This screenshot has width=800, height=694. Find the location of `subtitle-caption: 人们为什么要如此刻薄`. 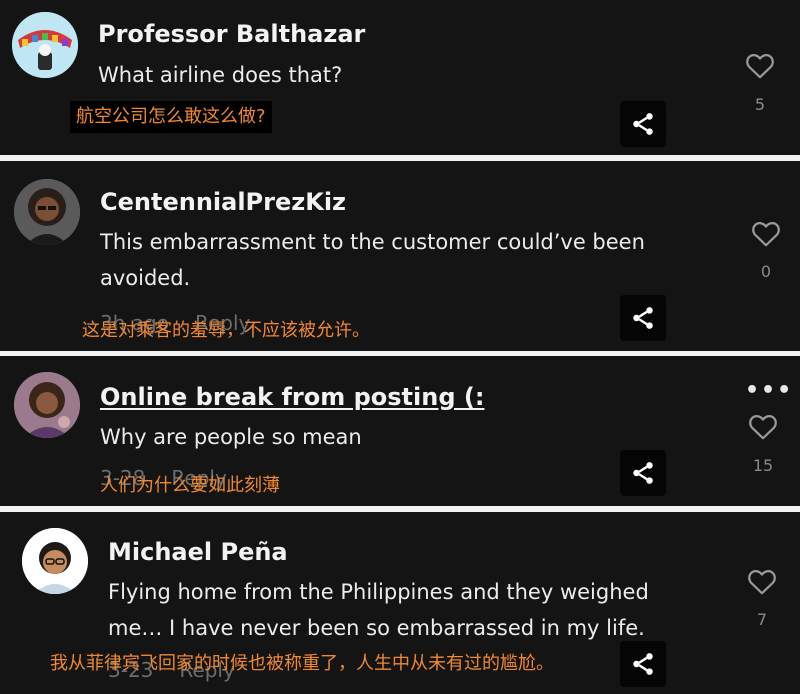

subtitle-caption: 人们为什么要如此刻薄 is located at coordinates (190, 485).